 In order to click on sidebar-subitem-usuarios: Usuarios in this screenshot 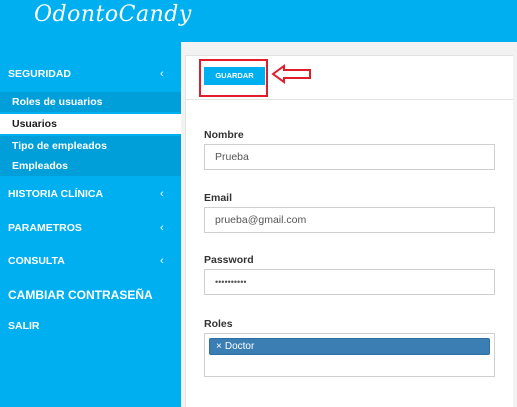, I will do `click(90, 124)`.